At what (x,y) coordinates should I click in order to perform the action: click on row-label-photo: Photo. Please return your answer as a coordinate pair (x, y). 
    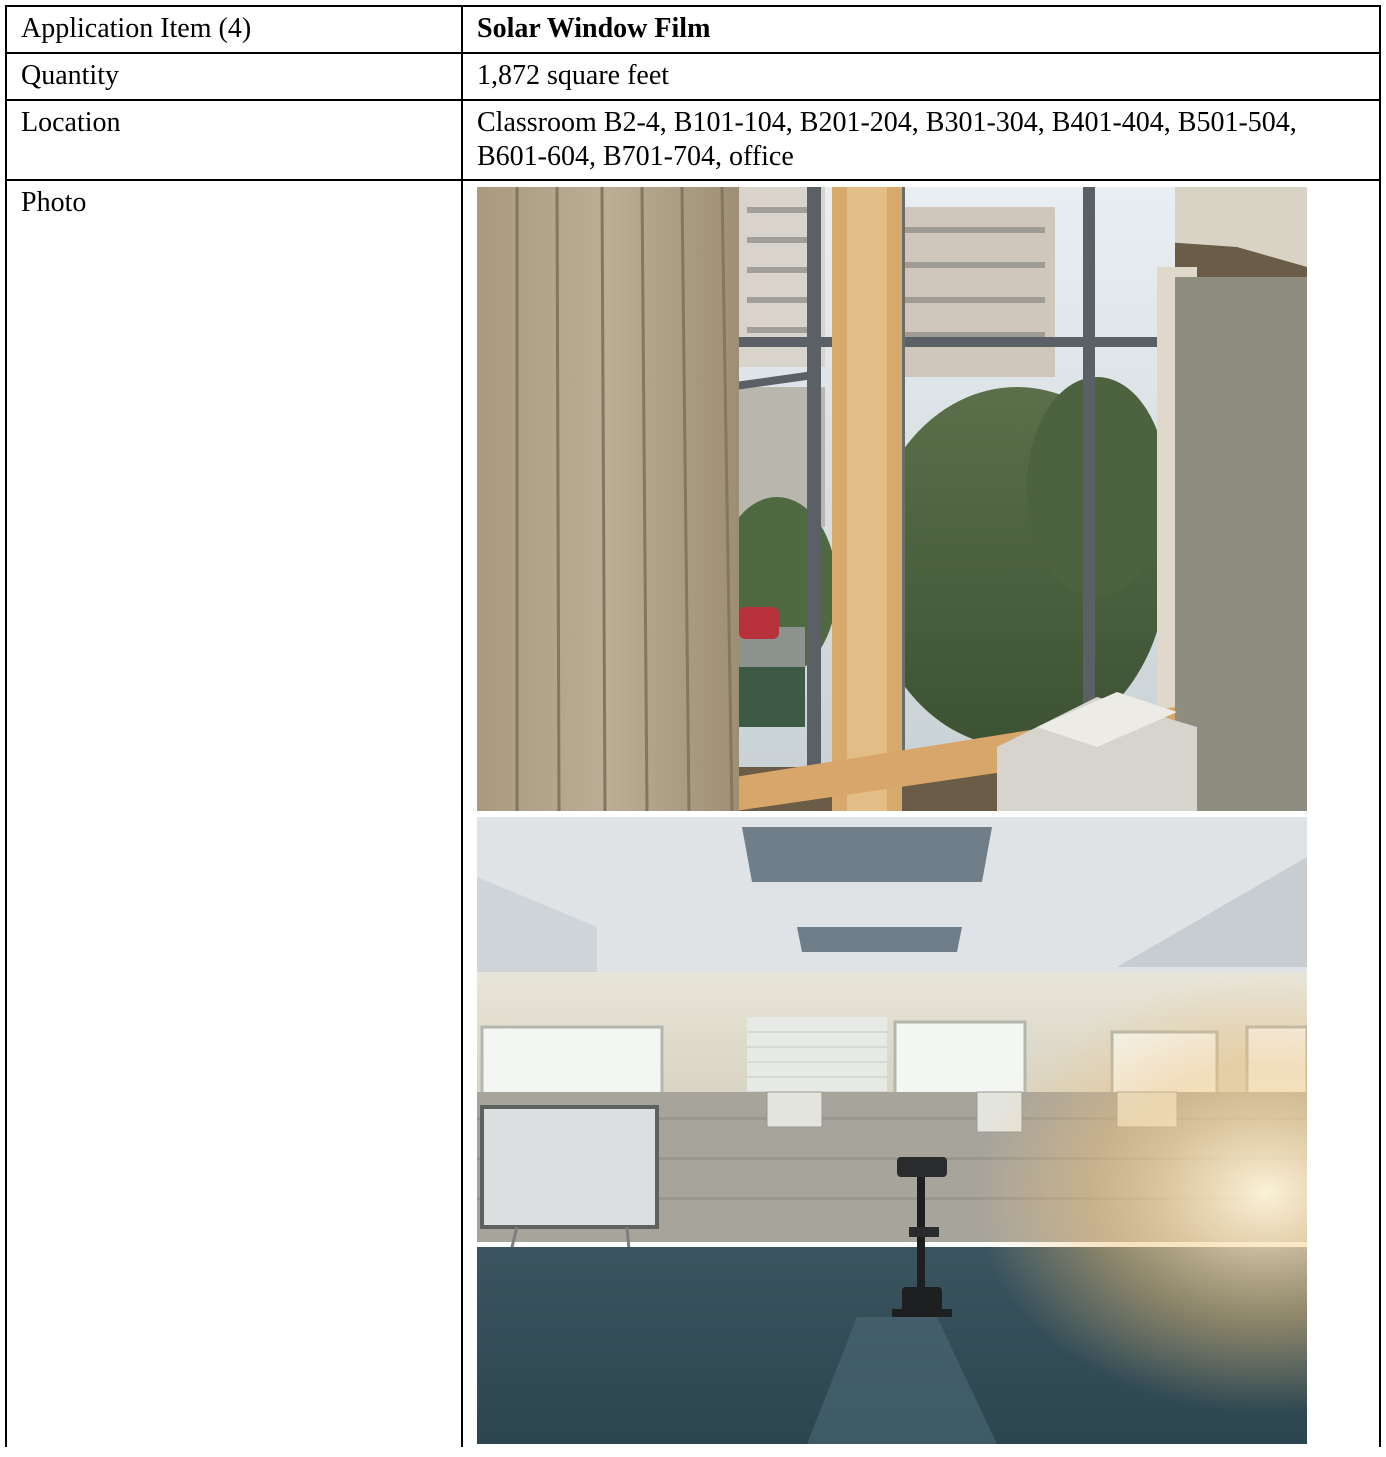
    Looking at the image, I should click on (54, 202).